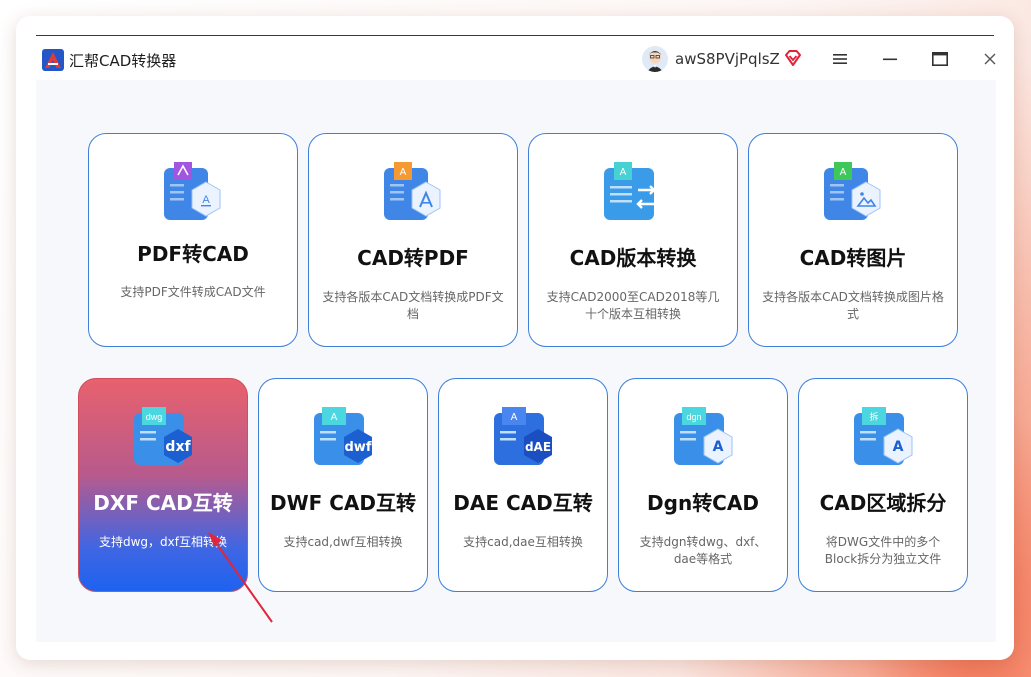 This screenshot has width=1031, height=677. Describe the element at coordinates (703, 485) in the screenshot. I see `card-dgn-to-cad: dgn A Dgn转CAD 支持dgn转dwg、dxf、dae等格式` at that location.